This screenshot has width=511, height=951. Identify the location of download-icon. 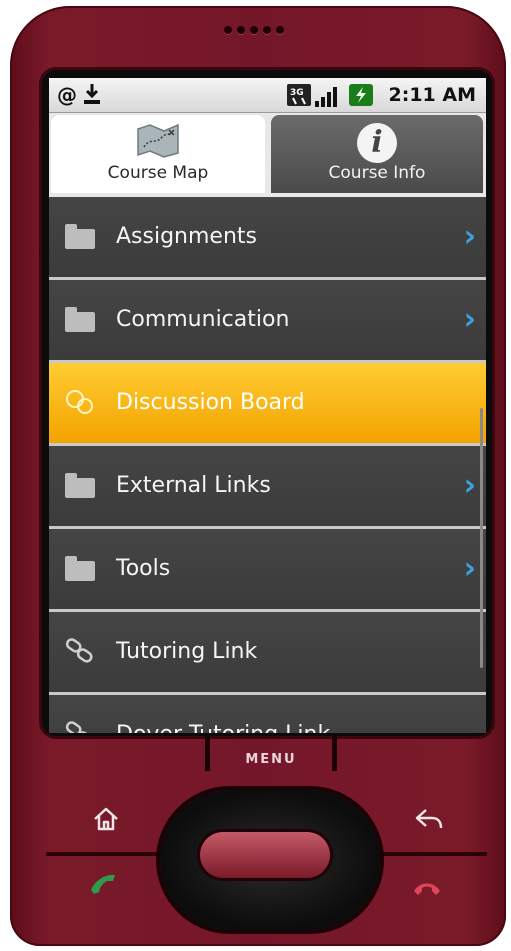
(92, 96).